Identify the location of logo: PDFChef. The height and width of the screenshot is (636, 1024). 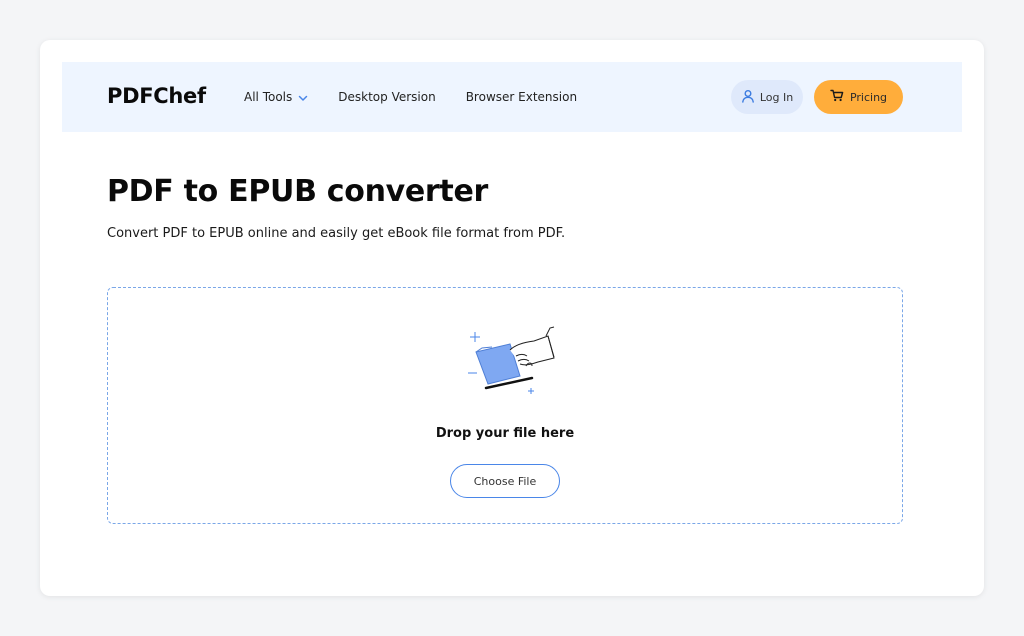
(156, 96).